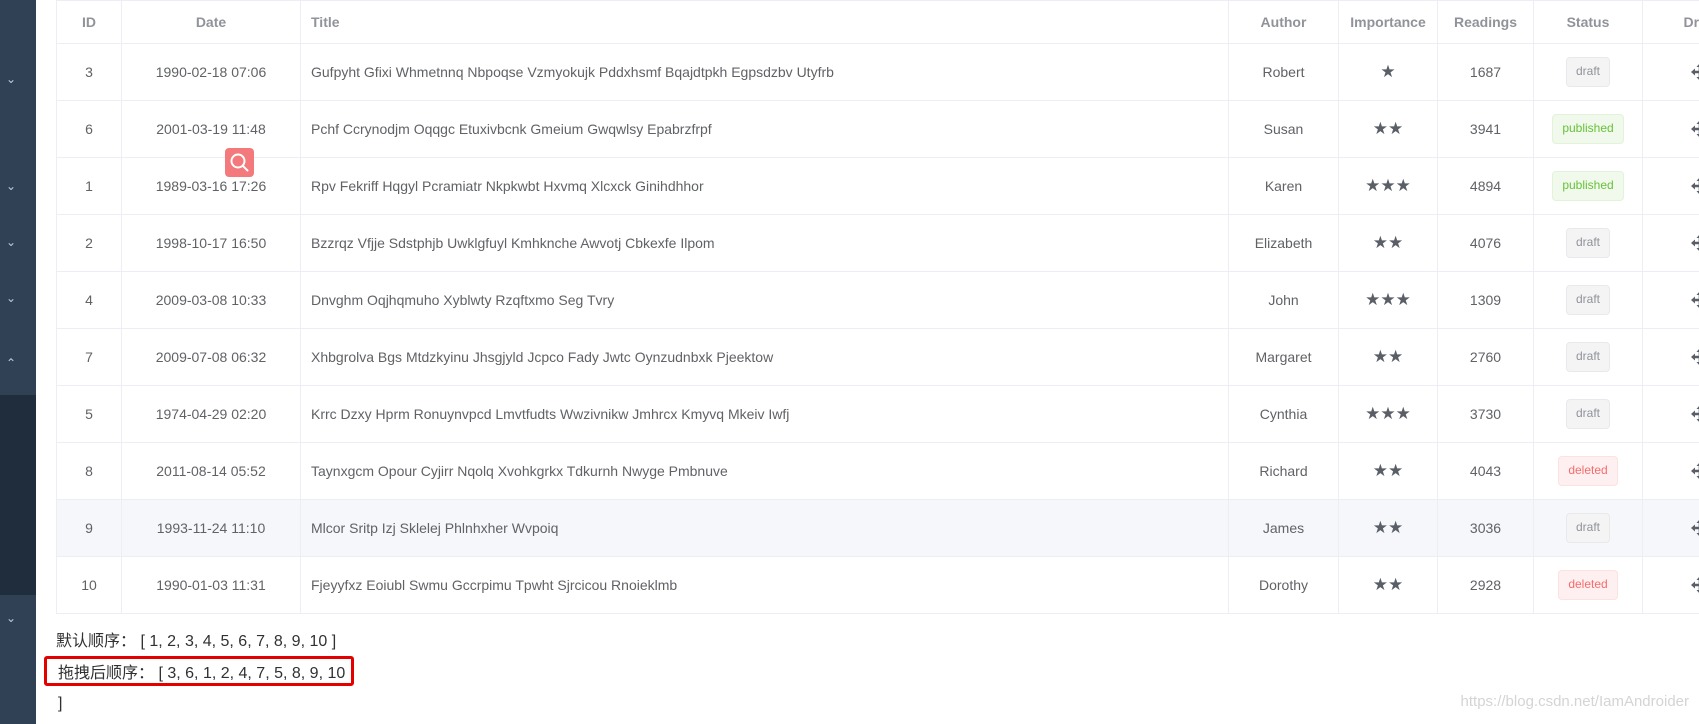  Describe the element at coordinates (239, 162) in the screenshot. I see `search-button` at that location.